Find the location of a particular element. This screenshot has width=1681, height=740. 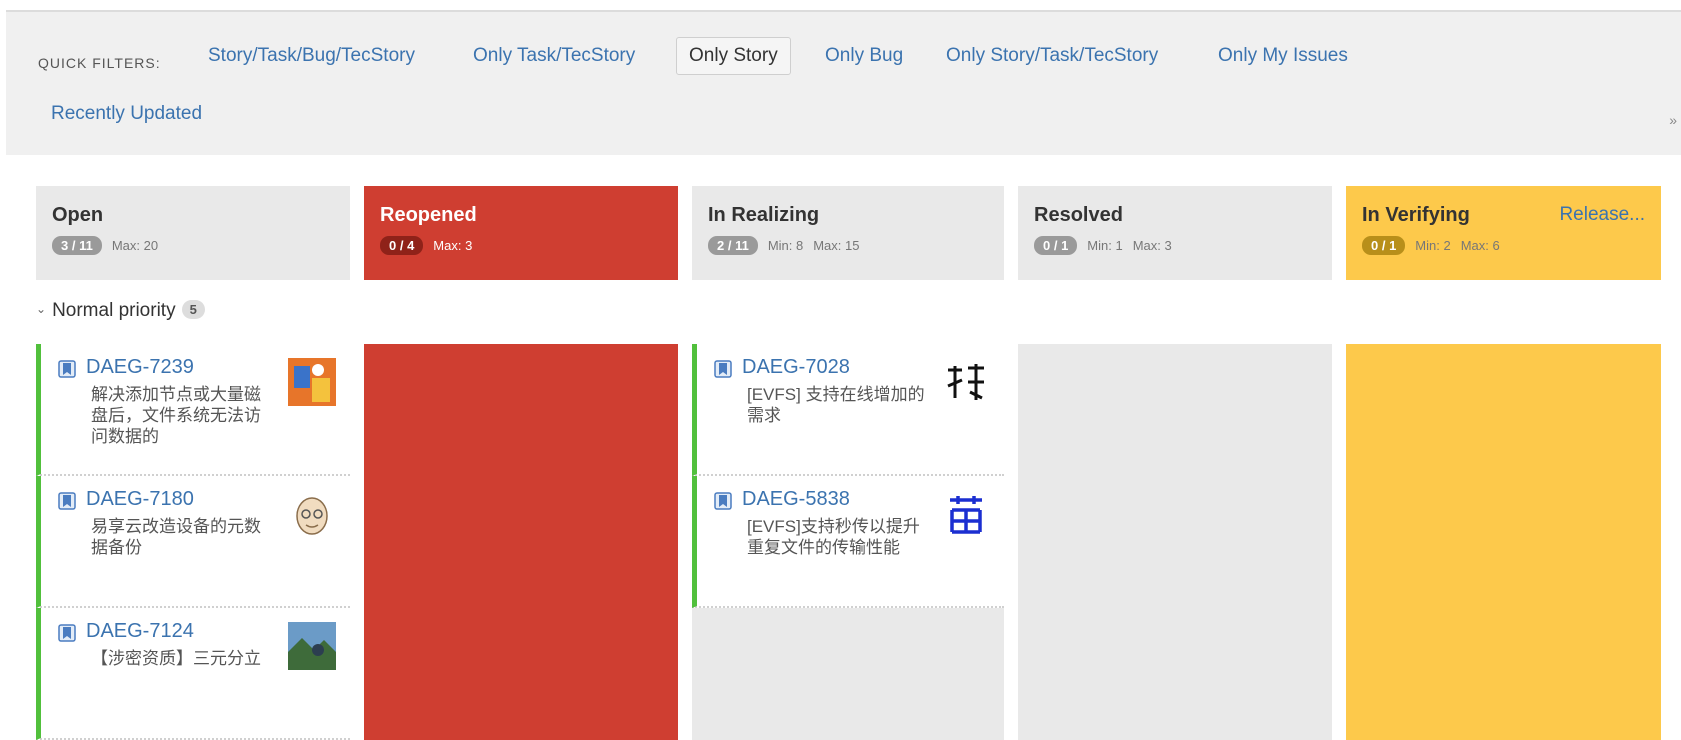

column-max: Max: 15 is located at coordinates (836, 245).